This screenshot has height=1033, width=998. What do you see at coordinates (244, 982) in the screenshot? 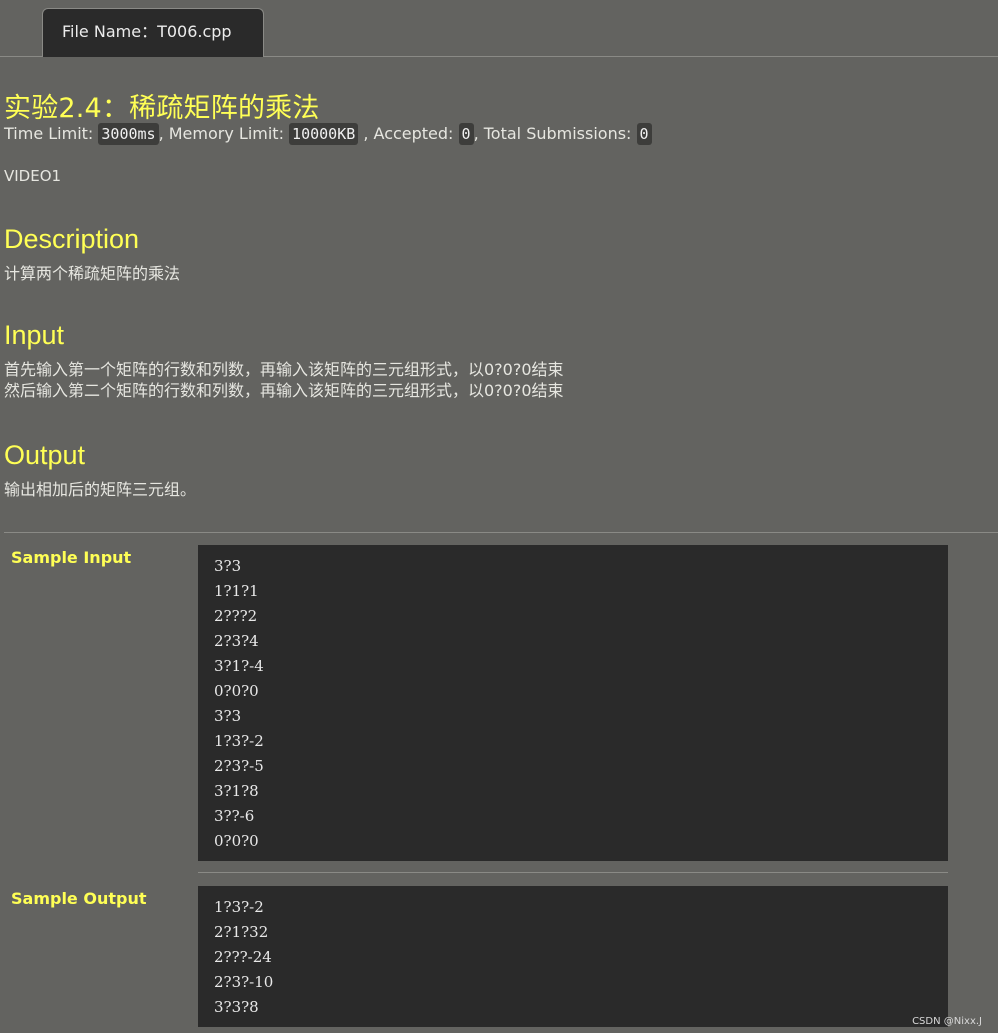
I see `code-line: 2?3?-10` at bounding box center [244, 982].